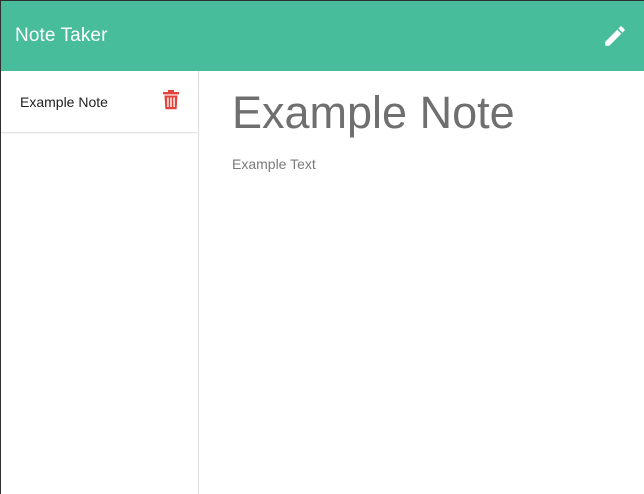  What do you see at coordinates (438, 115) in the screenshot?
I see `note-title: Example Note` at bounding box center [438, 115].